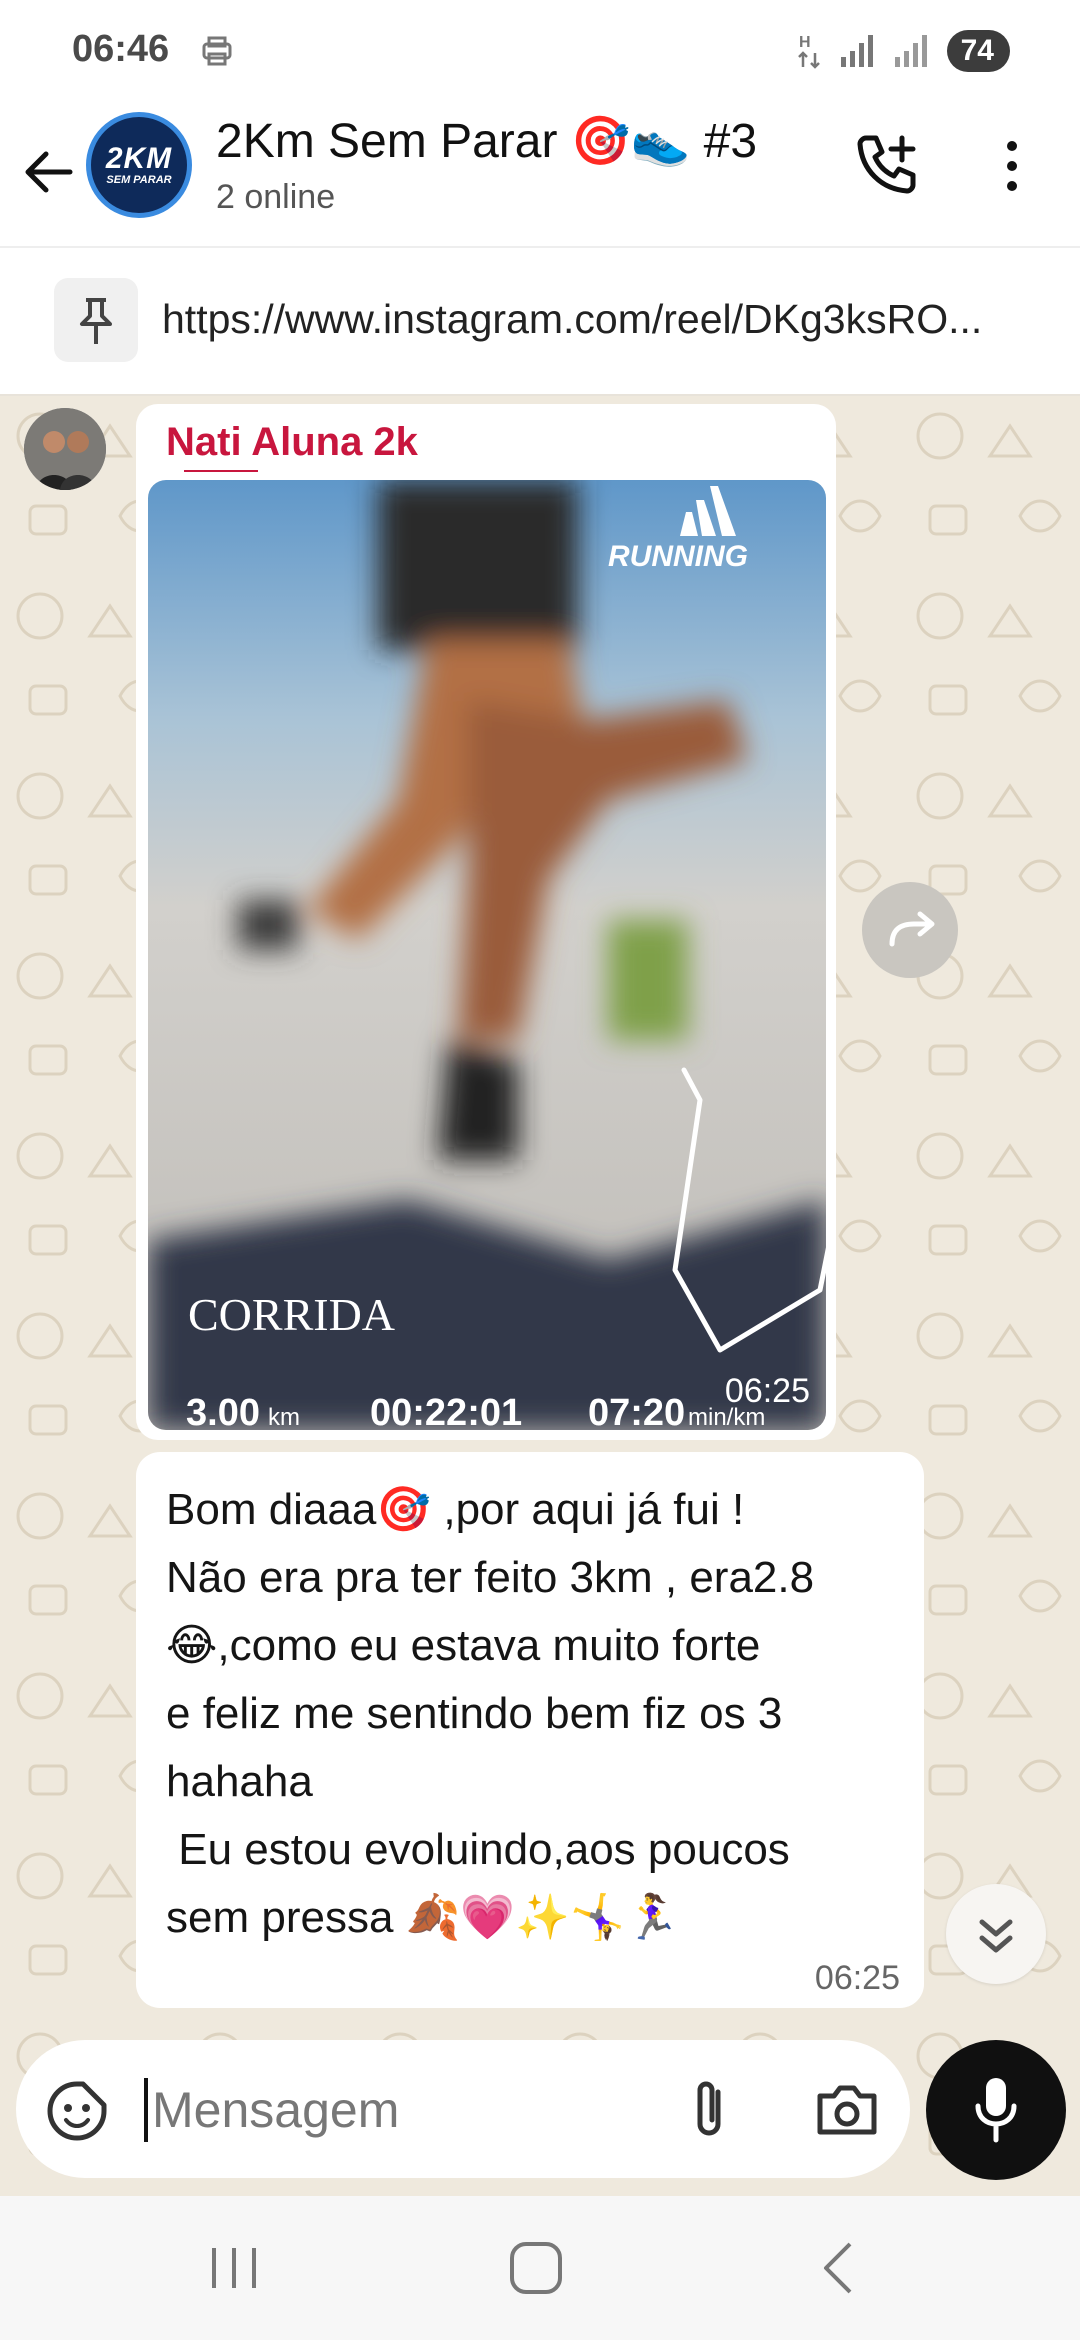 The height and width of the screenshot is (2340, 1080). Describe the element at coordinates (275, 197) in the screenshot. I see `chat-subtitle: 2 online` at that location.